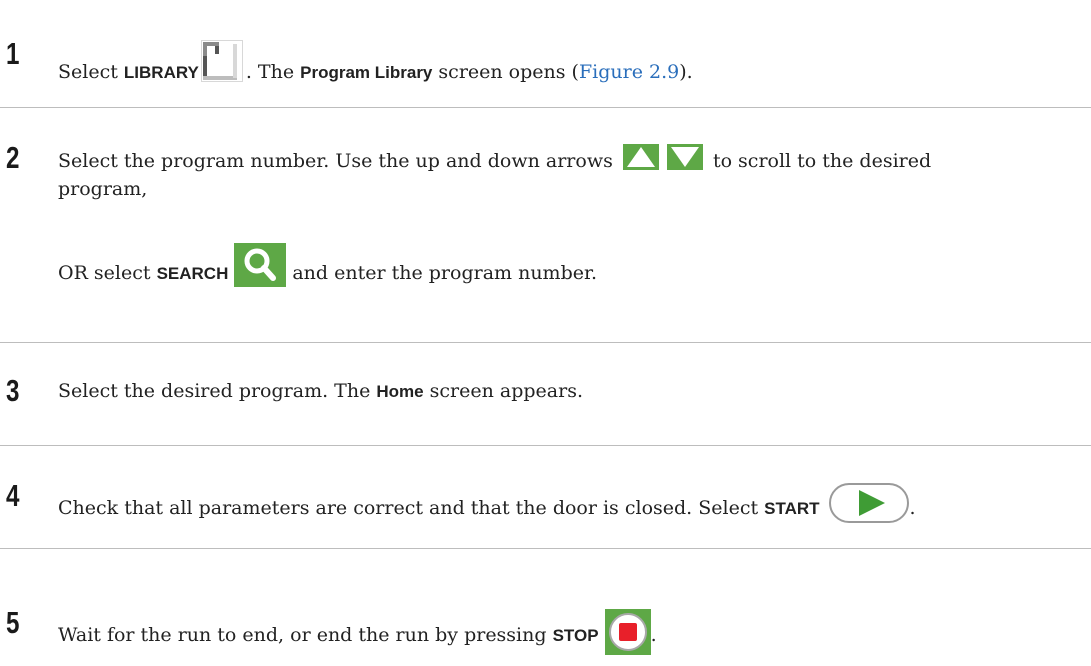  Describe the element at coordinates (400, 391) in the screenshot. I see `home-keyword: Home` at that location.